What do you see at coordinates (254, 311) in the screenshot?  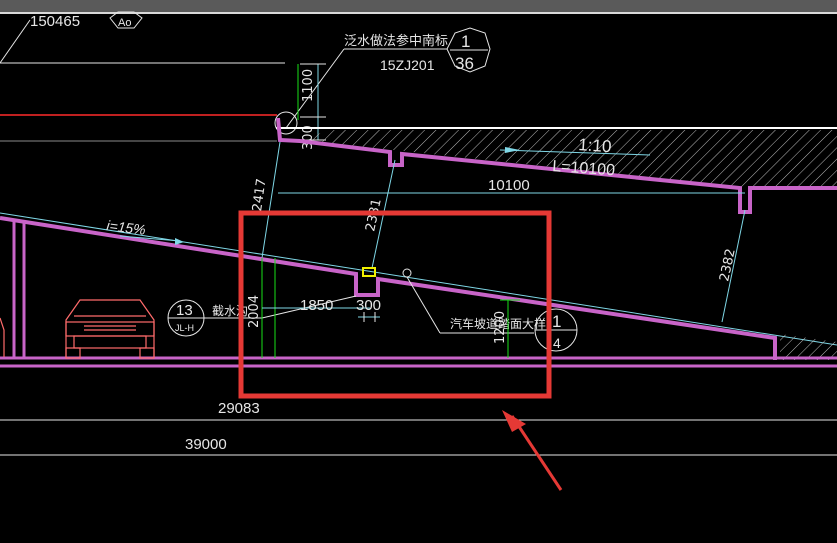 I see `dim-2004-text: 2004` at bounding box center [254, 311].